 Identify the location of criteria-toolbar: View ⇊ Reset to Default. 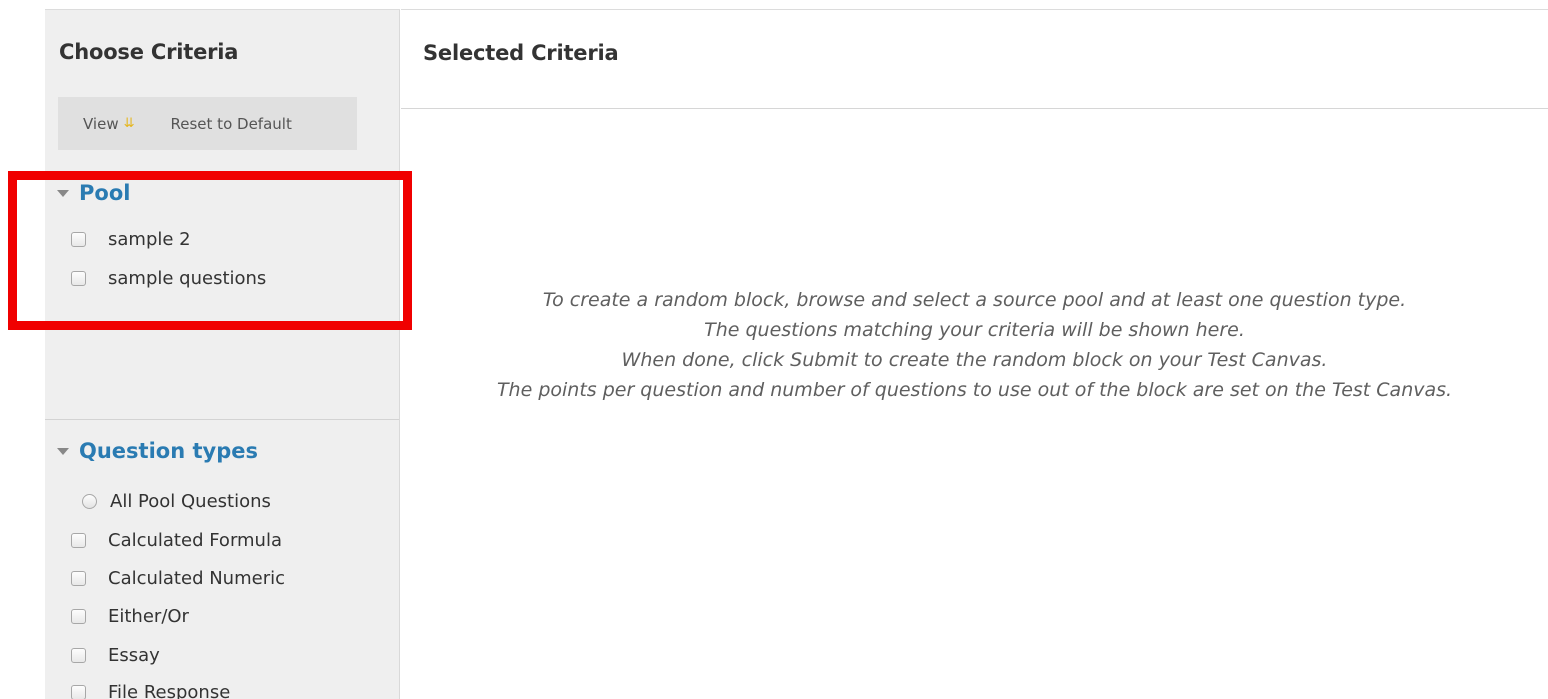
(207, 123).